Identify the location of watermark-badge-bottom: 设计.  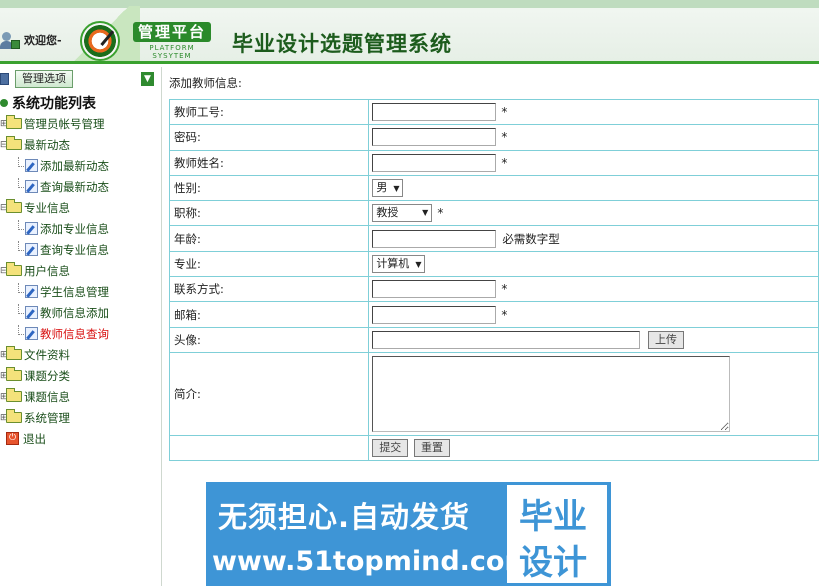
(553, 563).